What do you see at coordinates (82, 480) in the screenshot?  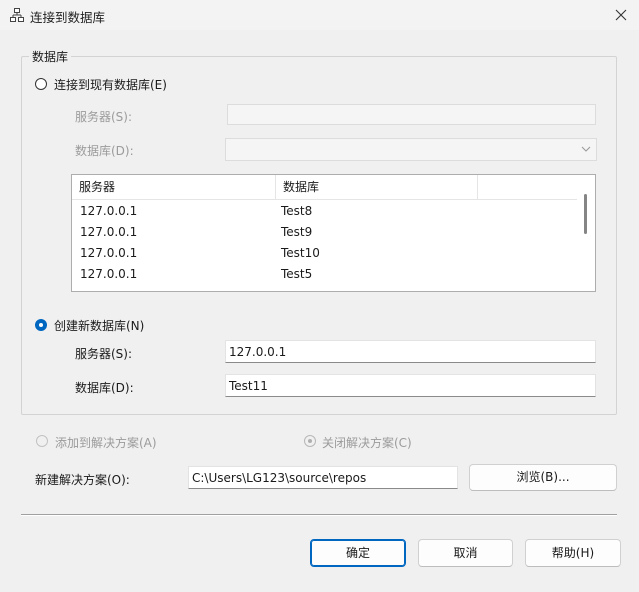 I see `new-solution-label: 新建解决方案(O):` at bounding box center [82, 480].